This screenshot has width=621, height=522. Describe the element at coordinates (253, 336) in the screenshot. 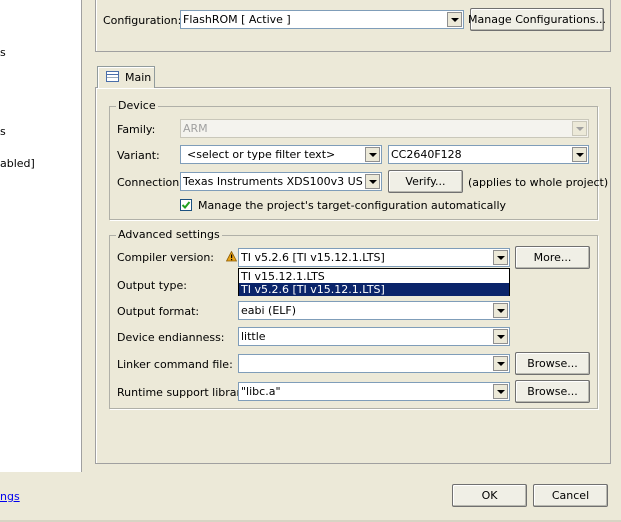

I see `endianness-value: little` at that location.